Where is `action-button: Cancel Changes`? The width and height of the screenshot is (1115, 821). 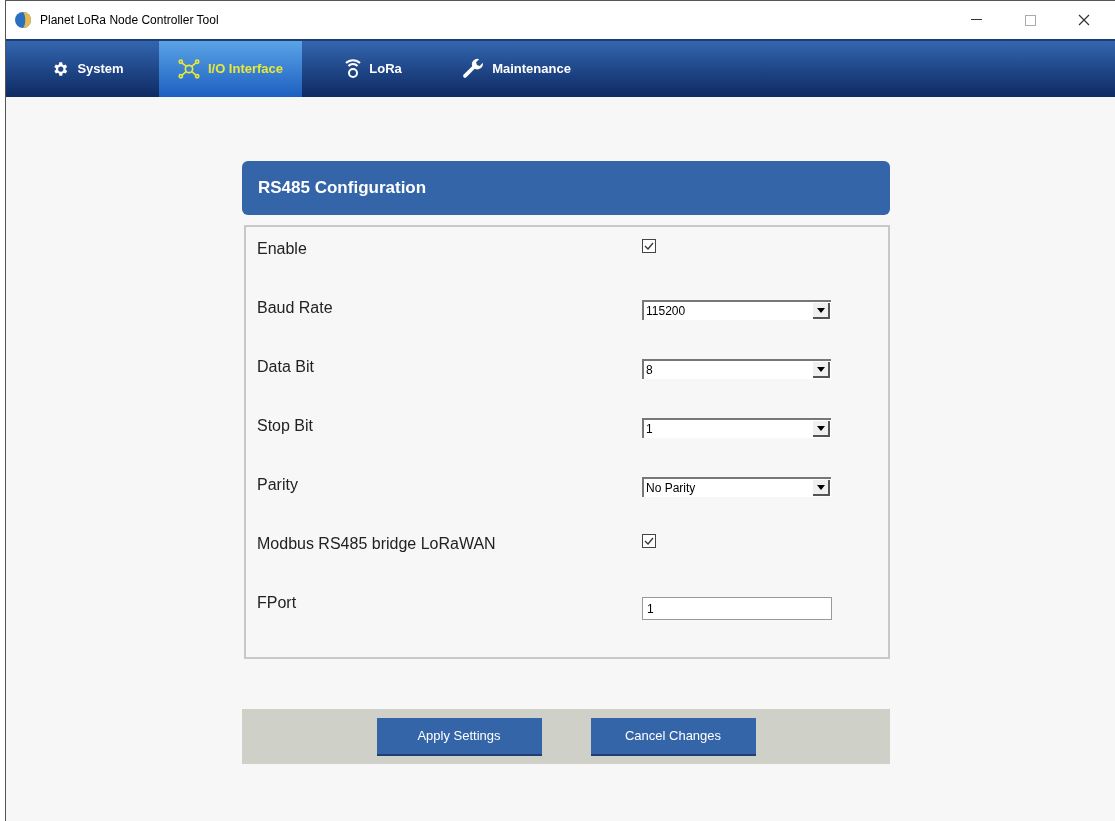 action-button: Cancel Changes is located at coordinates (673, 736).